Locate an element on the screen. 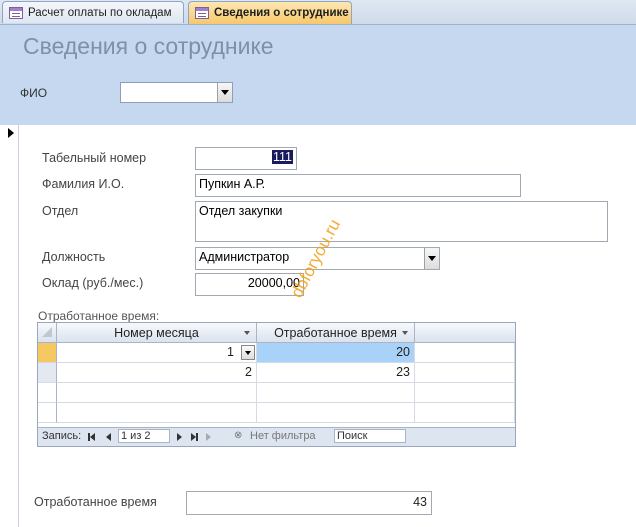  first-record-icon is located at coordinates (92, 437).